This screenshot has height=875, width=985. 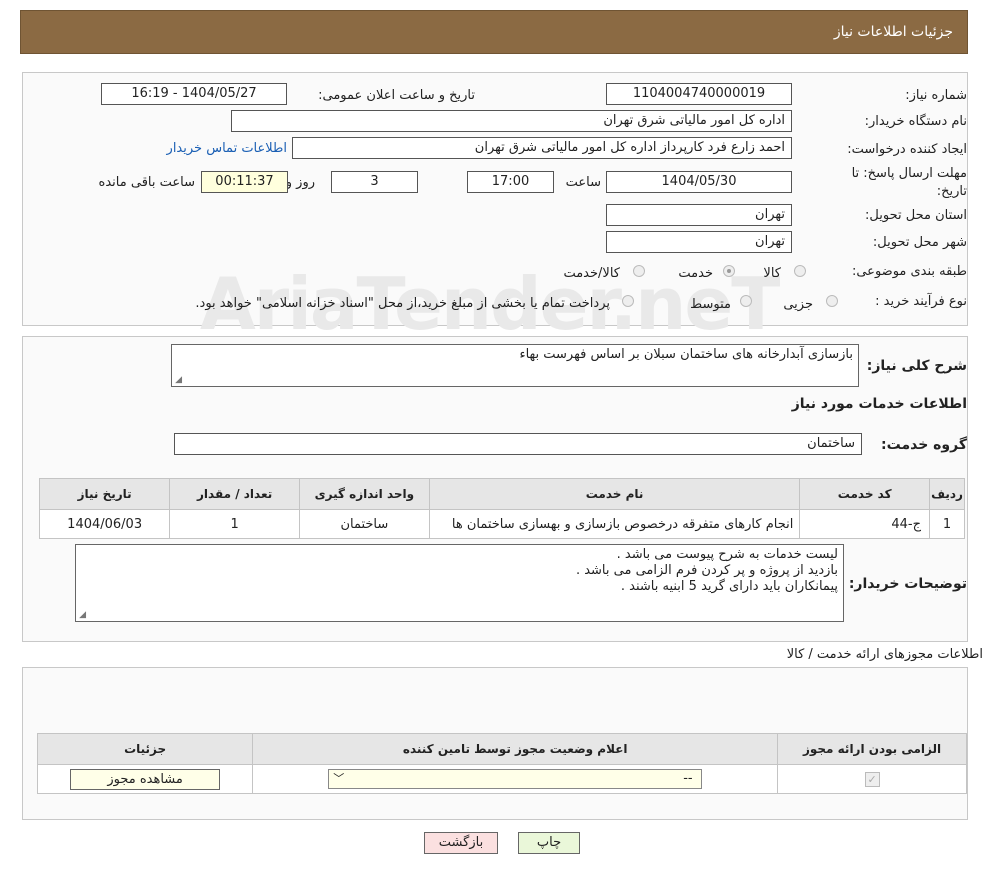 I want to click on license-required-cell: ✓, so click(x=872, y=779).